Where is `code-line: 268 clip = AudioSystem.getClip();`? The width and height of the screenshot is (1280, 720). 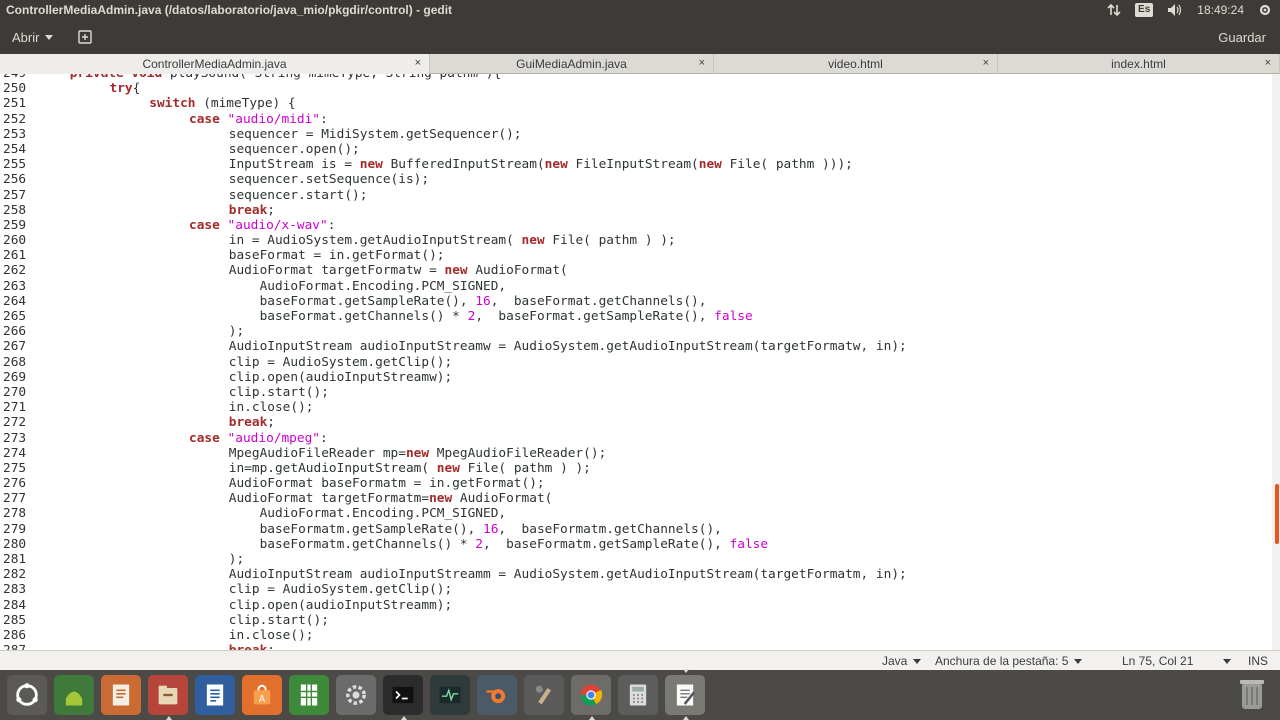 code-line: 268 clip = AudioSystem.getClip(); is located at coordinates (634, 362).